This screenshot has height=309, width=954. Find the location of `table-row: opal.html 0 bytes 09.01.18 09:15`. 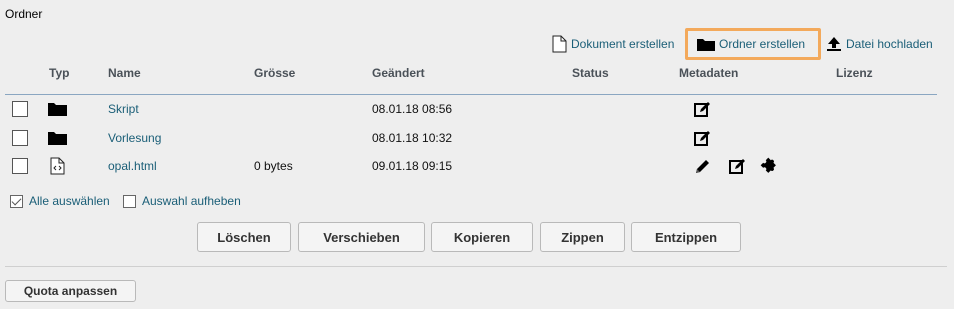

table-row: opal.html 0 bytes 09.01.18 09:15 is located at coordinates (477, 166).